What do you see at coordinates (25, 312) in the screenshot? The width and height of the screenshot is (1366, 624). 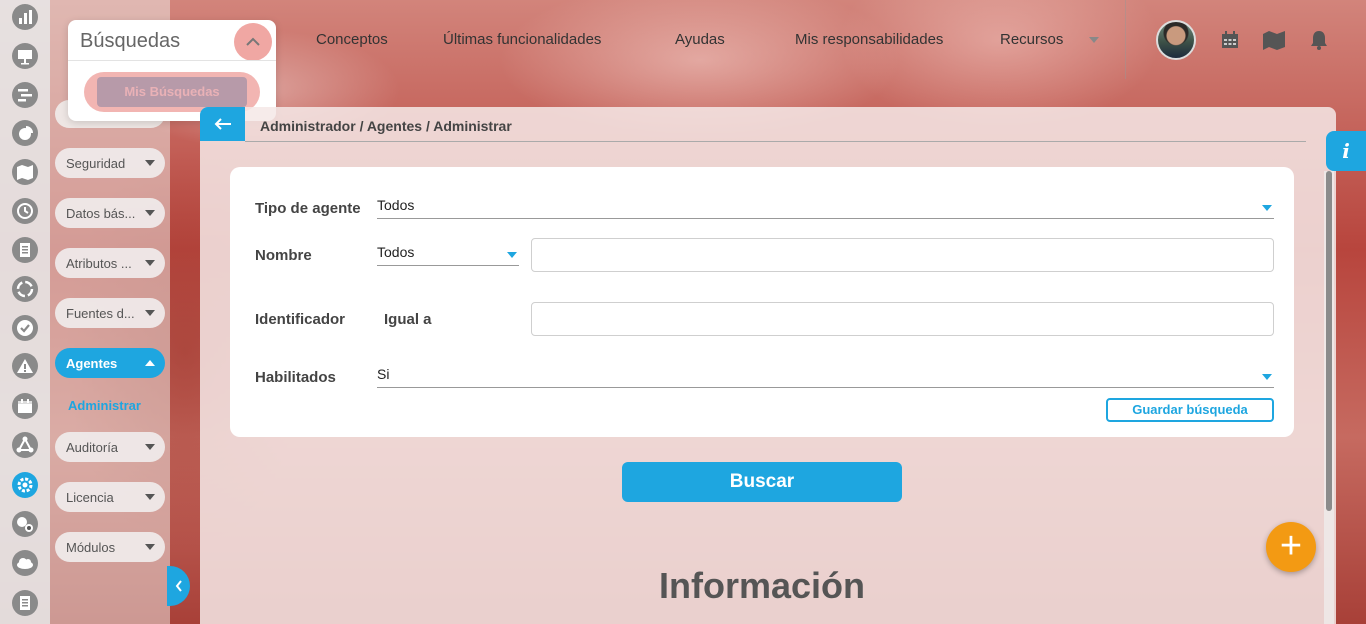 I see `module-rail` at bounding box center [25, 312].